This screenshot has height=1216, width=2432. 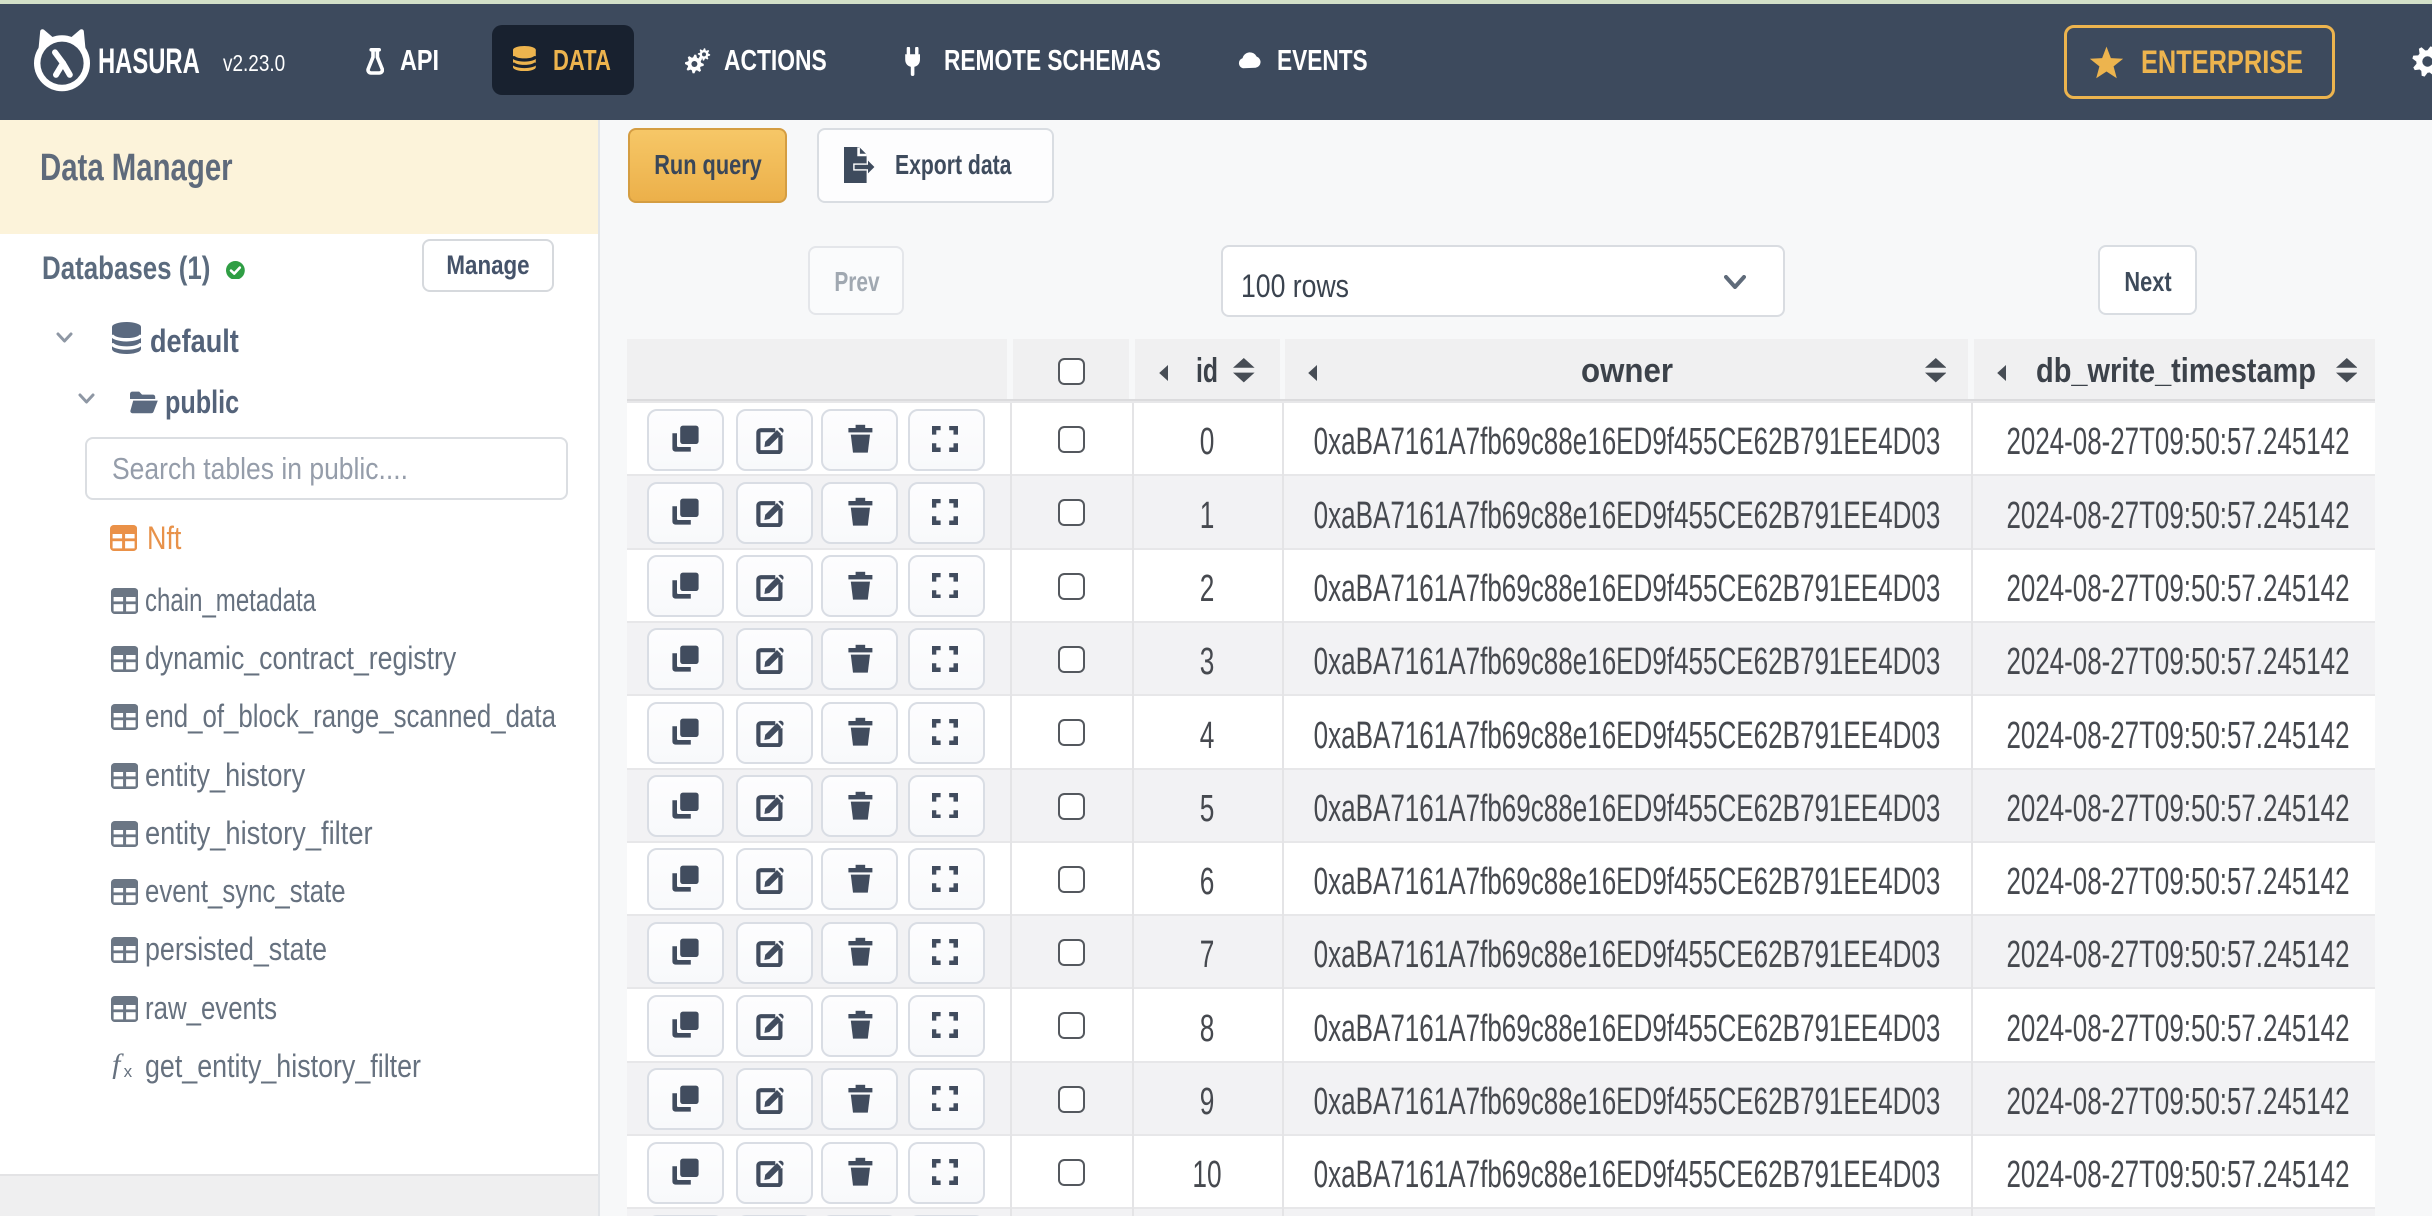 What do you see at coordinates (128, 1070) in the screenshot?
I see `svg-text: x` at bounding box center [128, 1070].